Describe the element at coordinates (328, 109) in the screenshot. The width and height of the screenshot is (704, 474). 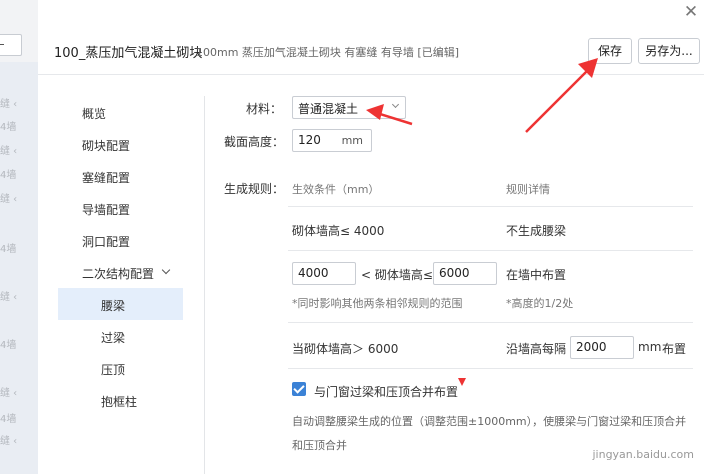
I see `material-value: 普通混凝土` at that location.